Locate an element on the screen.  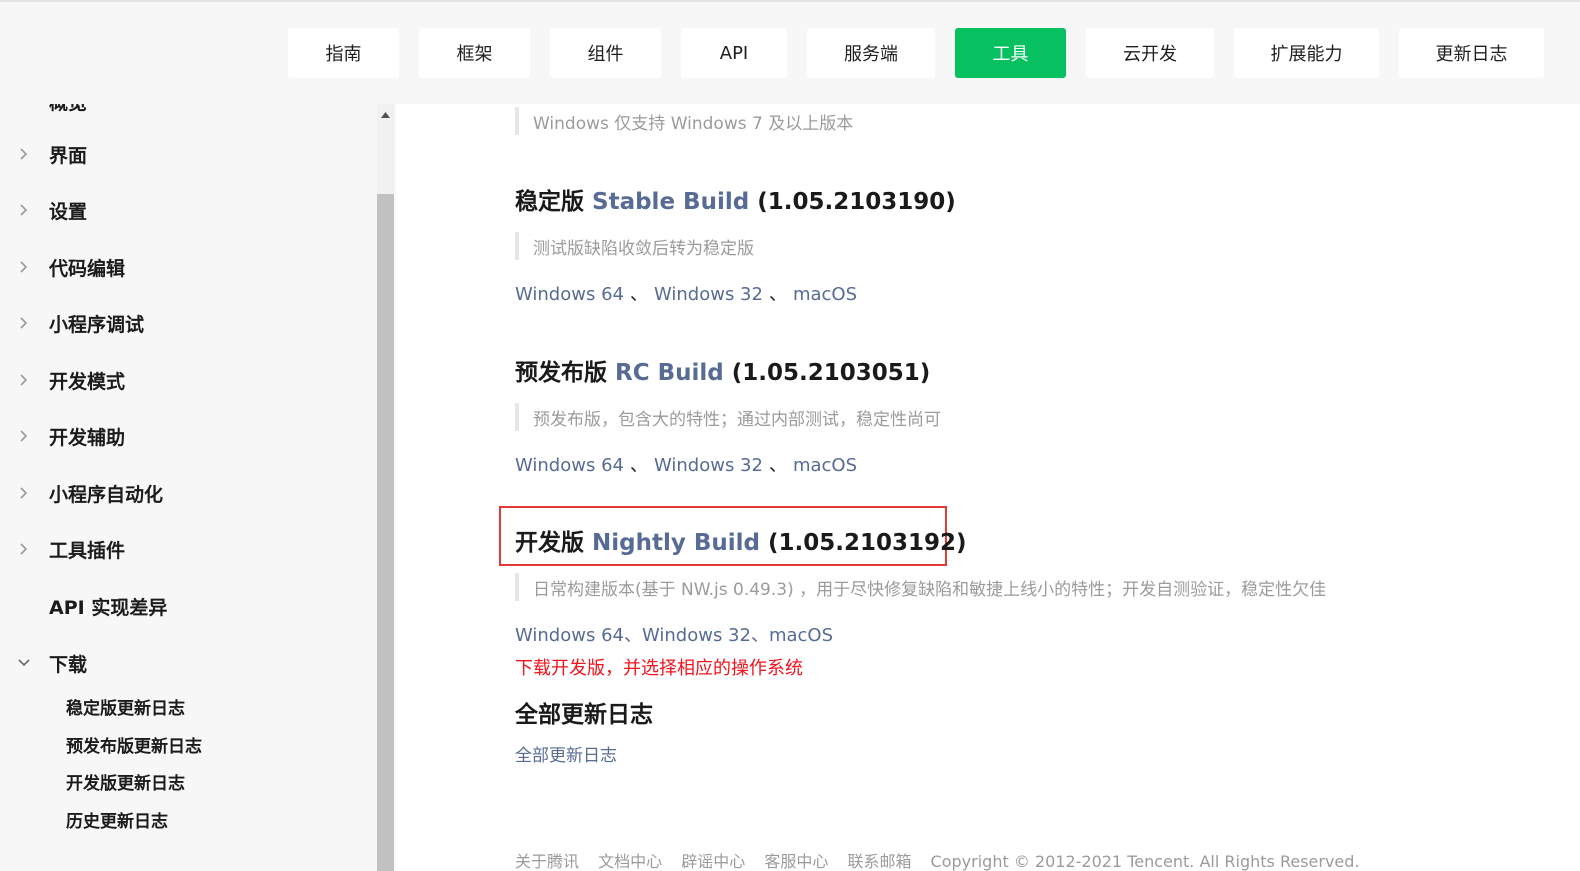
tab-framework: 框架 is located at coordinates (474, 53).